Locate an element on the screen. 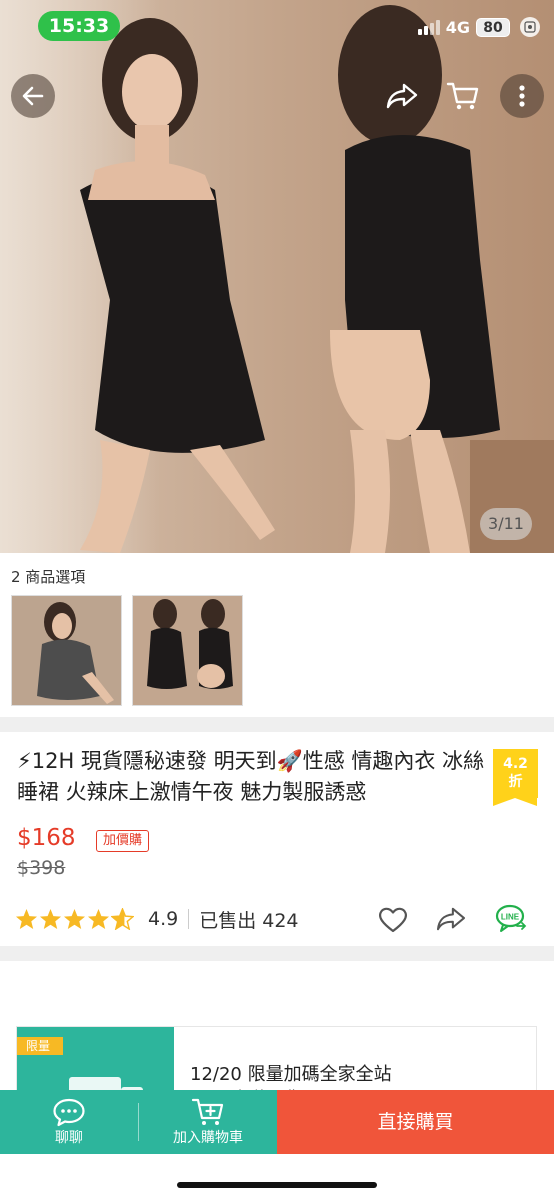 The width and height of the screenshot is (554, 1200). signal-icon is located at coordinates (428, 27).